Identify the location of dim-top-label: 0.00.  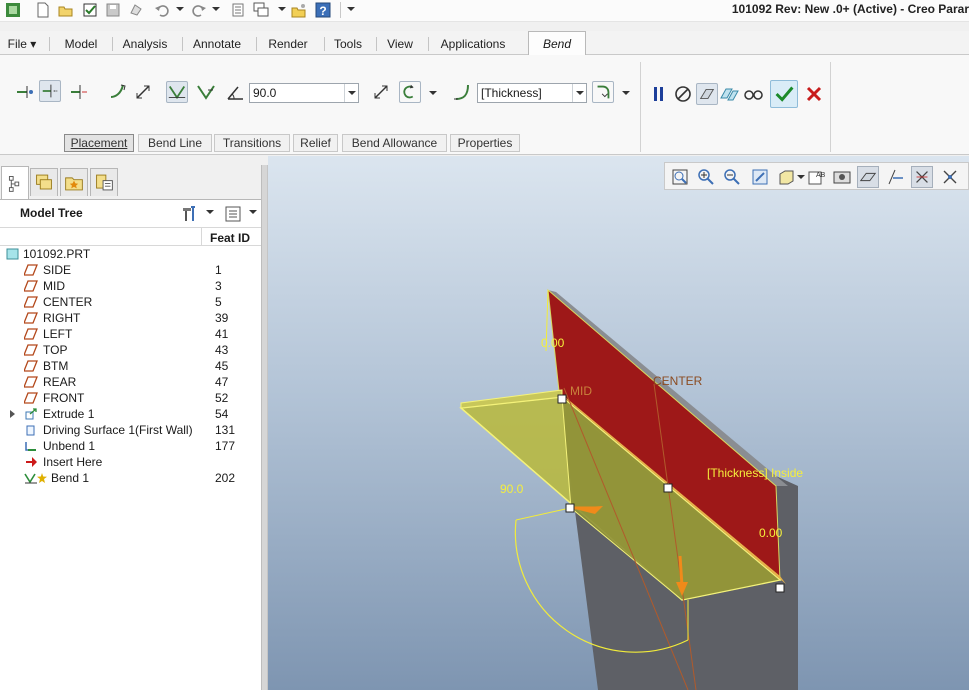
(553, 343).